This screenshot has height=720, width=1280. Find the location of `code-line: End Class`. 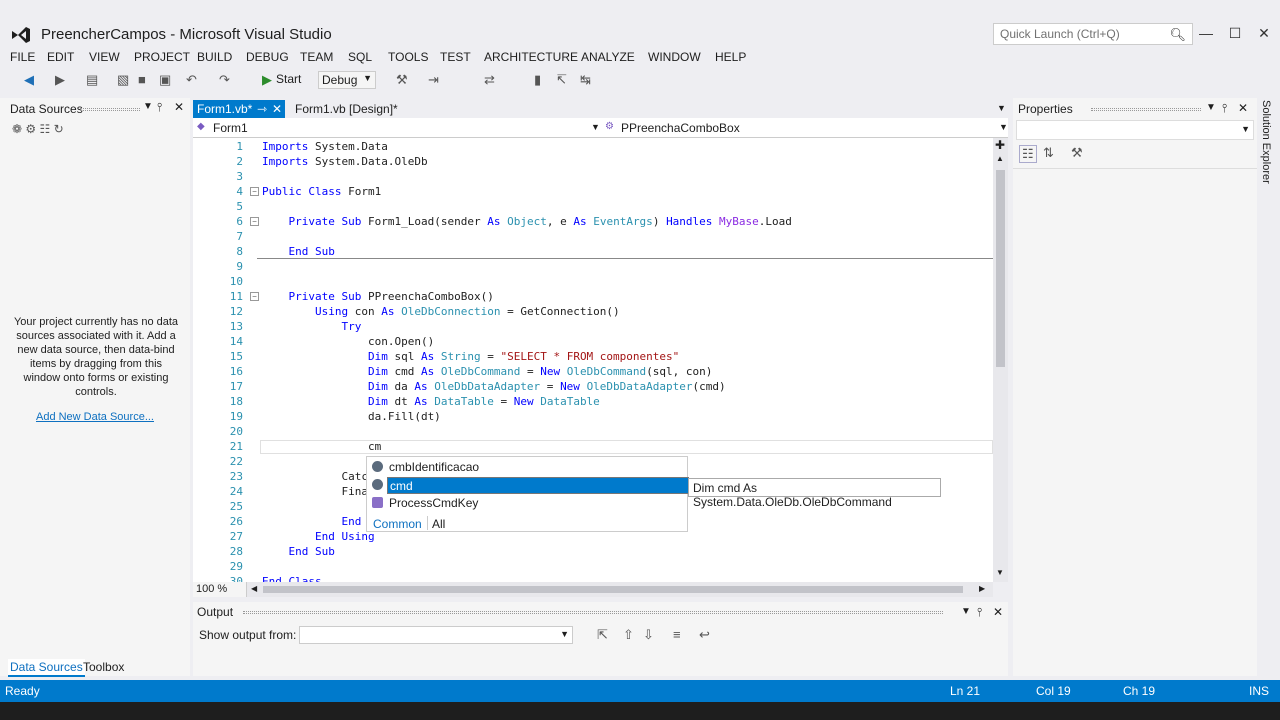

code-line: End Class is located at coordinates (292, 578).